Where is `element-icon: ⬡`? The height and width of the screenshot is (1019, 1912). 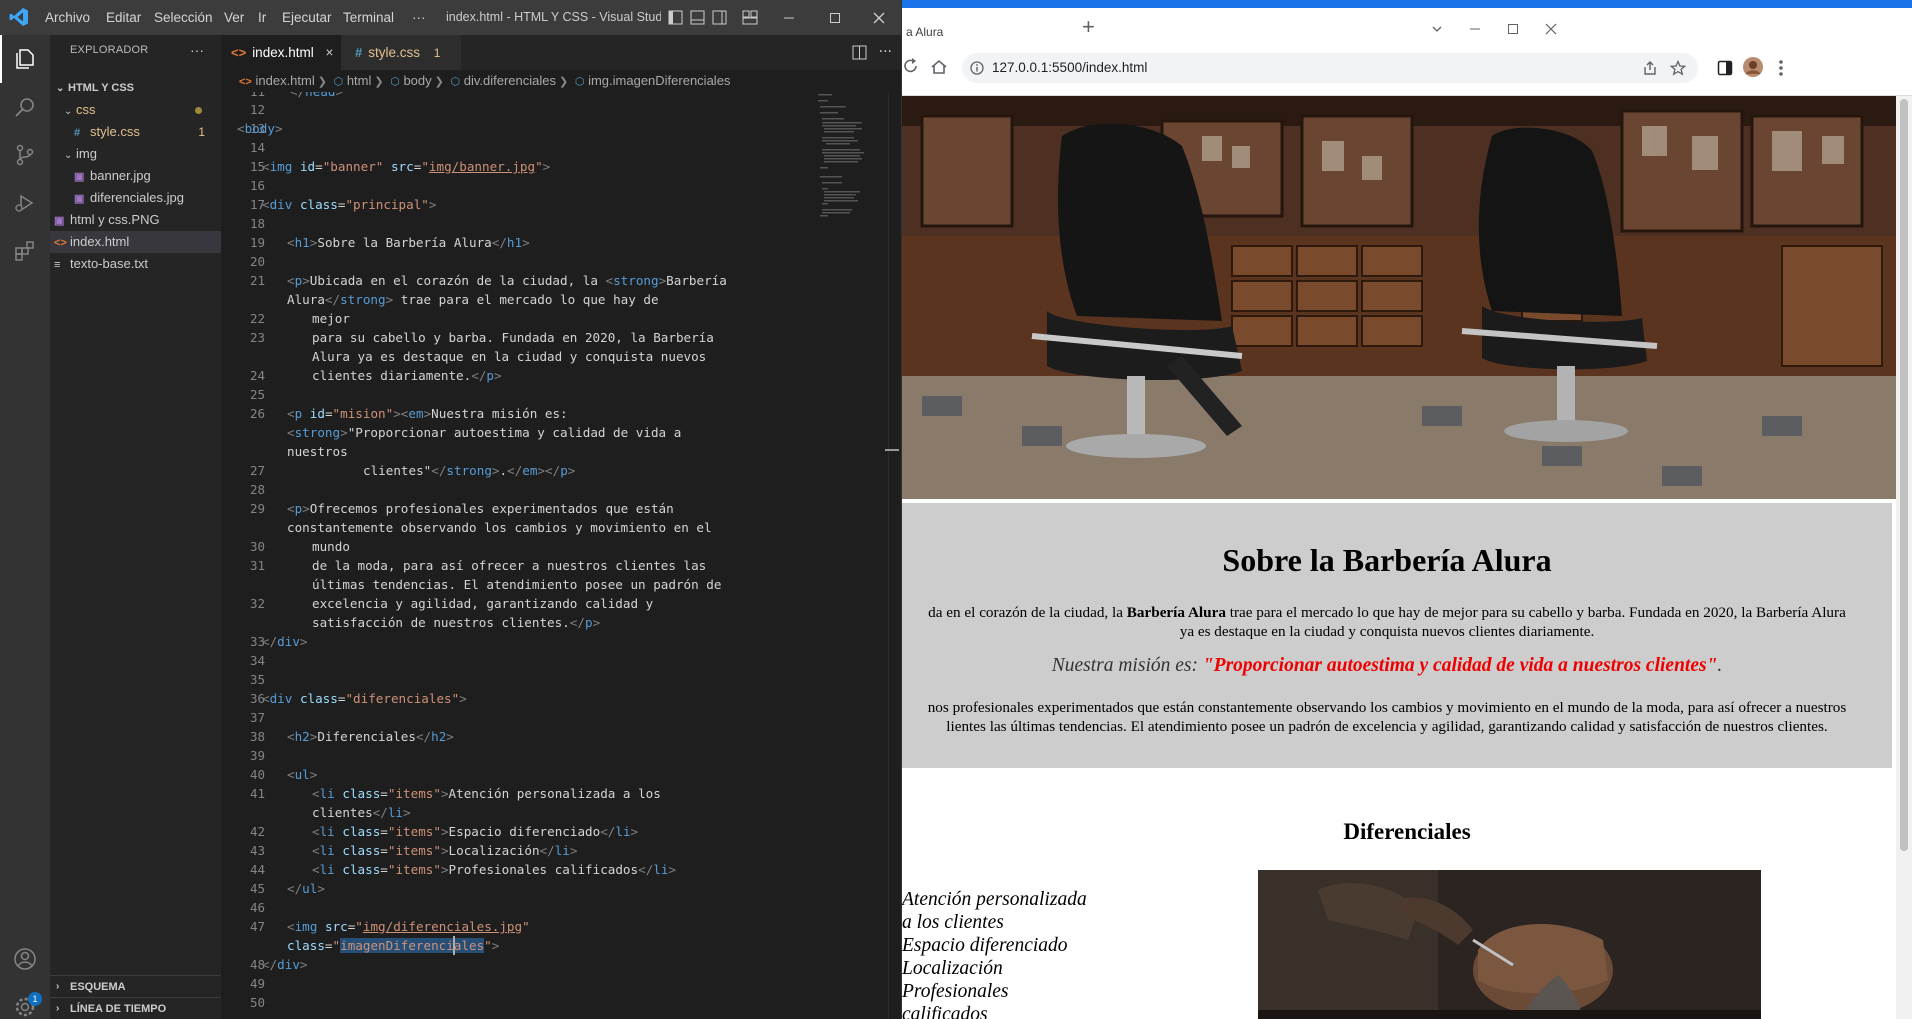 element-icon: ⬡ is located at coordinates (579, 82).